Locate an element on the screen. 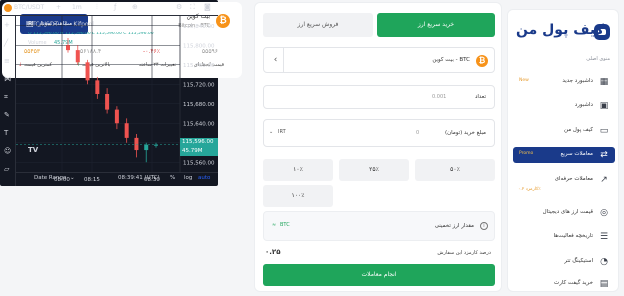 The height and width of the screenshot is (296, 624). swap-icon: ⇄ is located at coordinates (604, 155).